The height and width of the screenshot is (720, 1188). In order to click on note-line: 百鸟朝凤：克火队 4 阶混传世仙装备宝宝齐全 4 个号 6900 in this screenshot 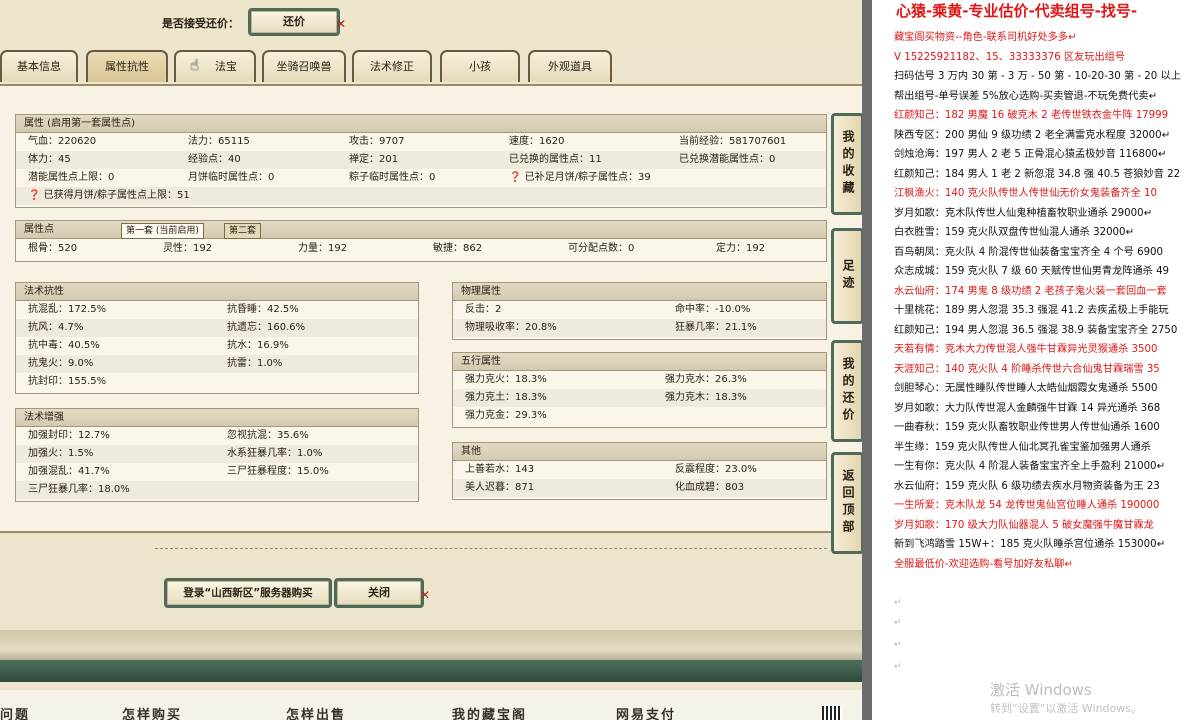, I will do `click(1029, 252)`.